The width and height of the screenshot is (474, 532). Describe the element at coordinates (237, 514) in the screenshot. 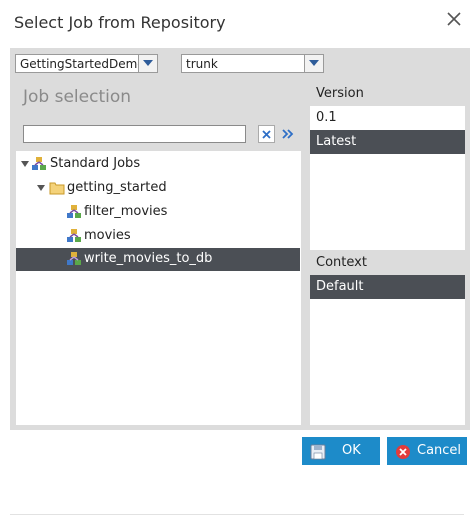

I see `bottom-divider` at that location.